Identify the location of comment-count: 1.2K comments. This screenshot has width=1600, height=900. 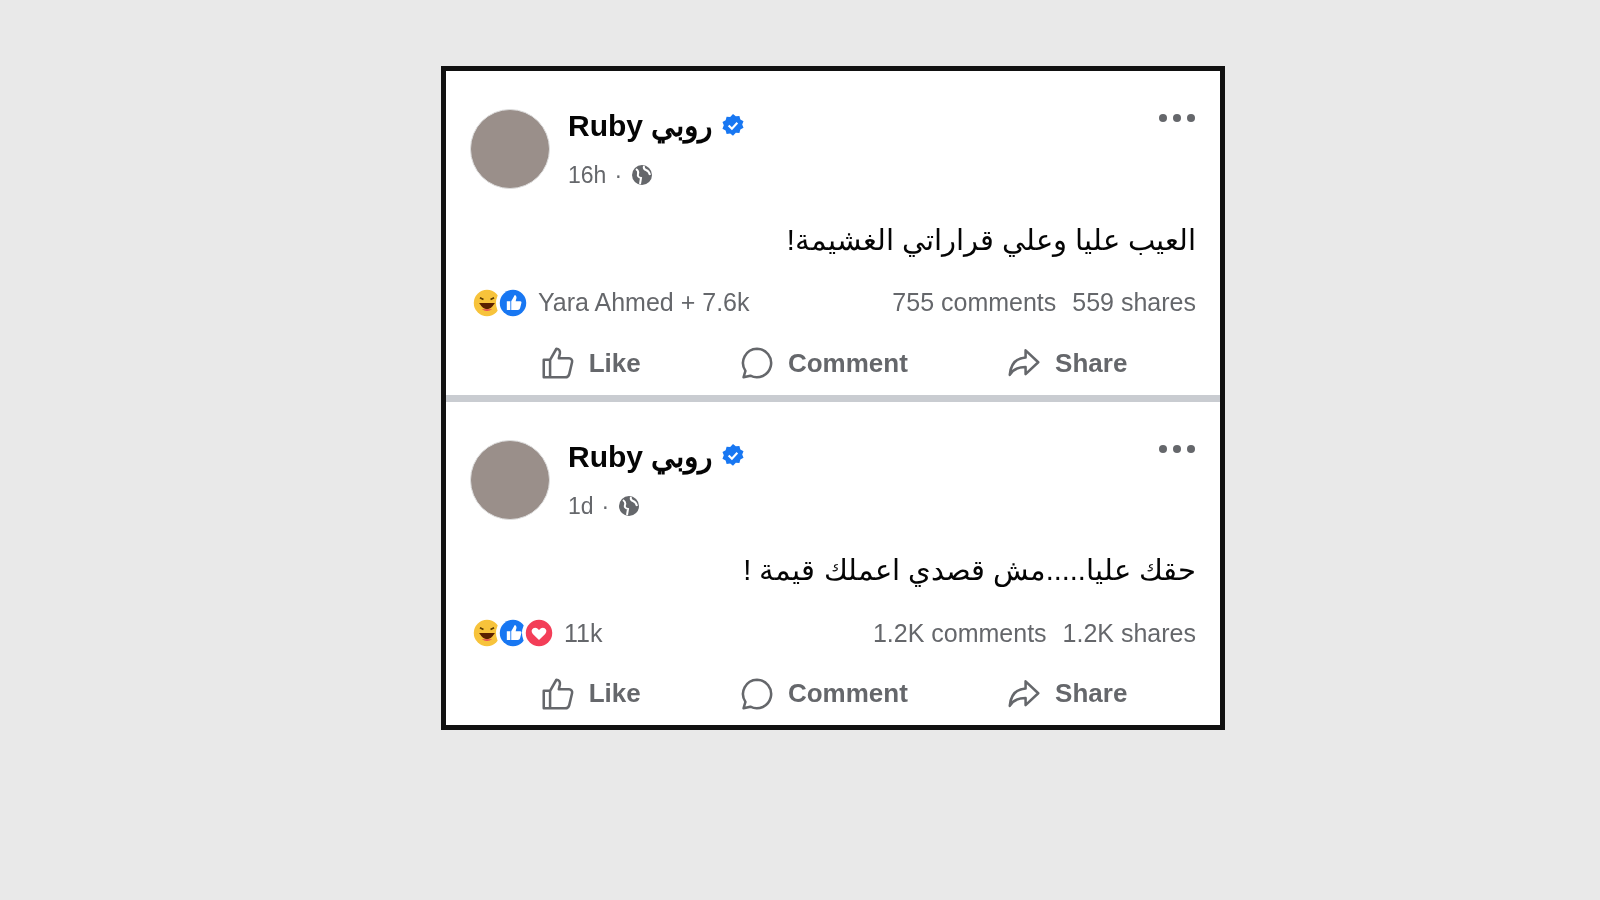
(959, 633).